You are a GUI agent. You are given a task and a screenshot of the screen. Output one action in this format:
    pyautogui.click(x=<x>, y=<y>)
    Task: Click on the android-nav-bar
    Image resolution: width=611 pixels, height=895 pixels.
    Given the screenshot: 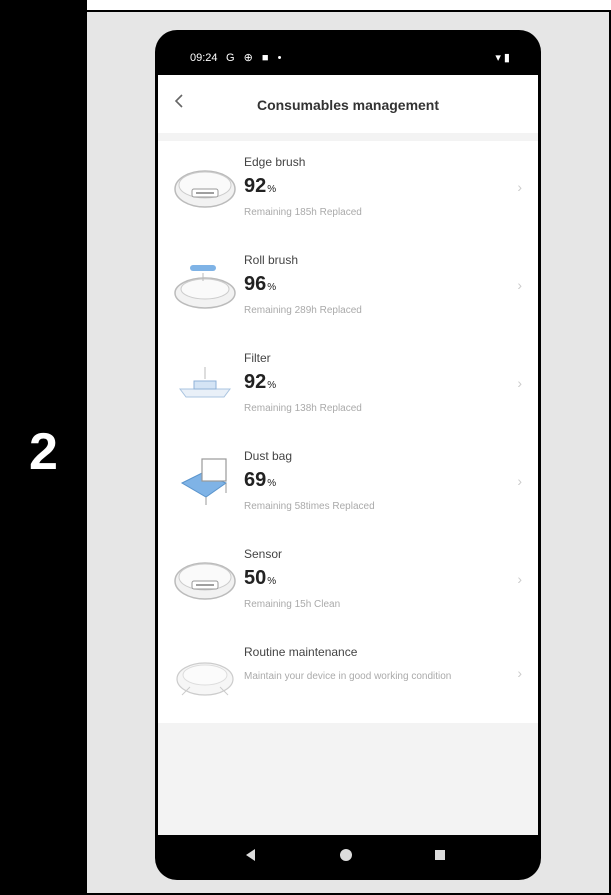 What is the action you would take?
    pyautogui.click(x=348, y=856)
    